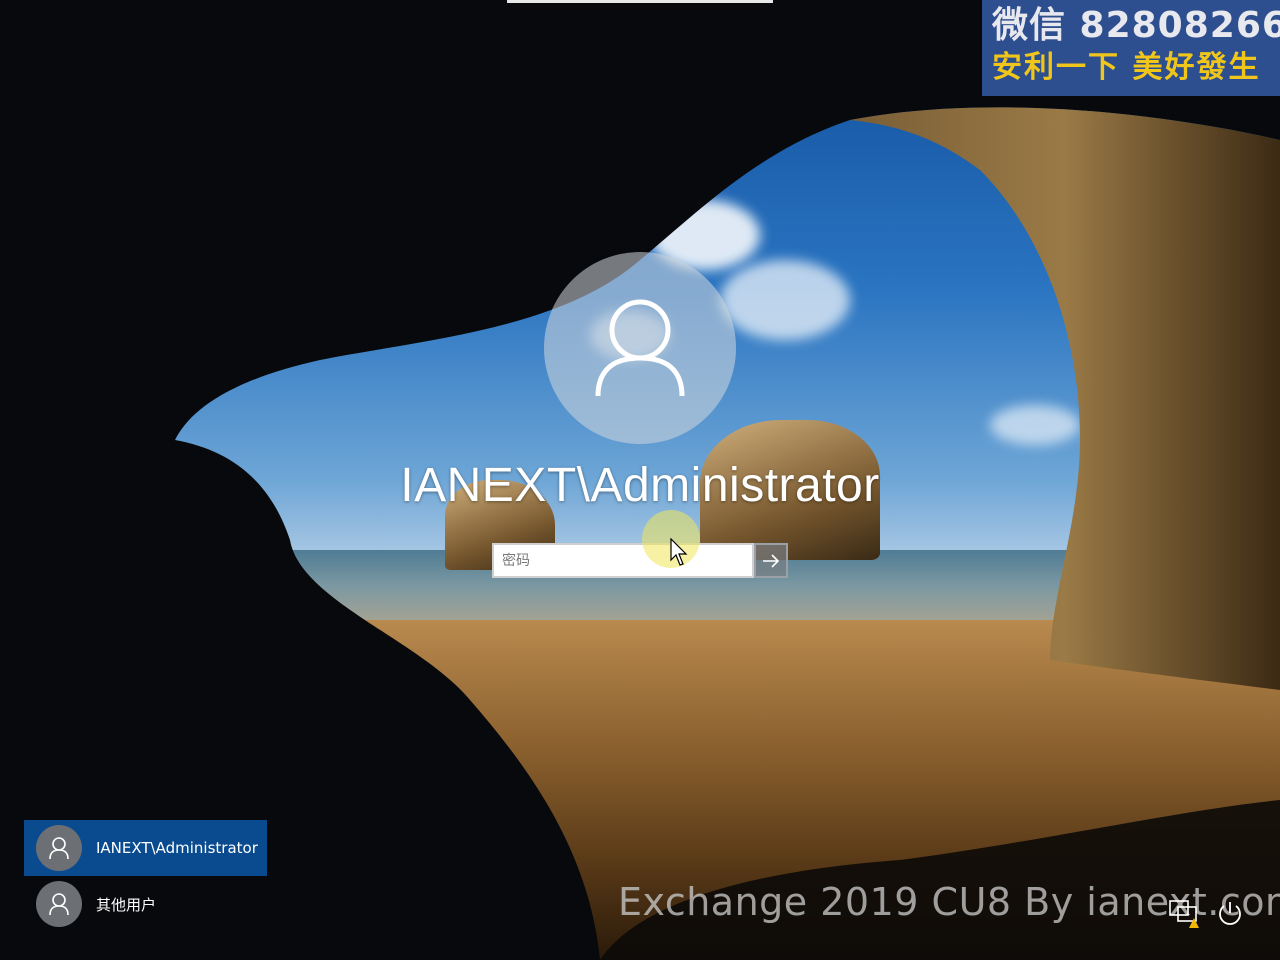 The width and height of the screenshot is (1280, 960). What do you see at coordinates (1136, 25) in the screenshot?
I see `watermark-line-1: 微信 82808266` at bounding box center [1136, 25].